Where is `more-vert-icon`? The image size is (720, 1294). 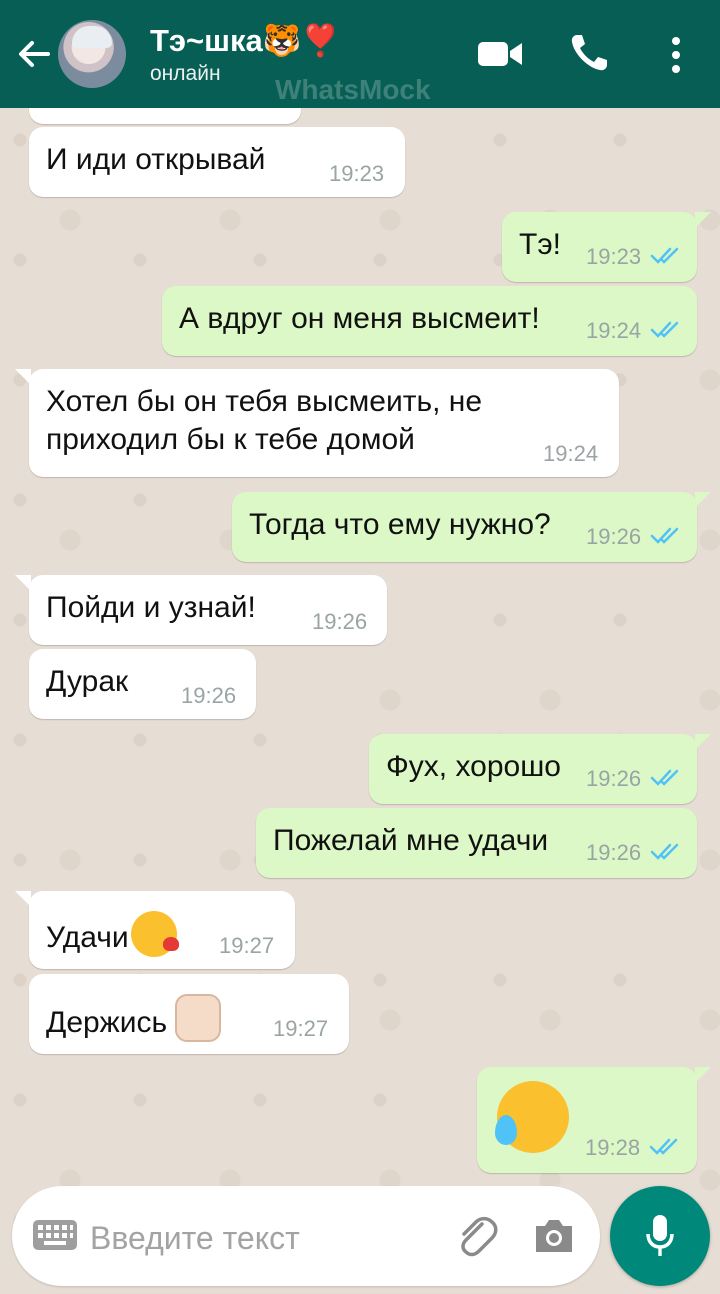
more-vert-icon is located at coordinates (676, 55).